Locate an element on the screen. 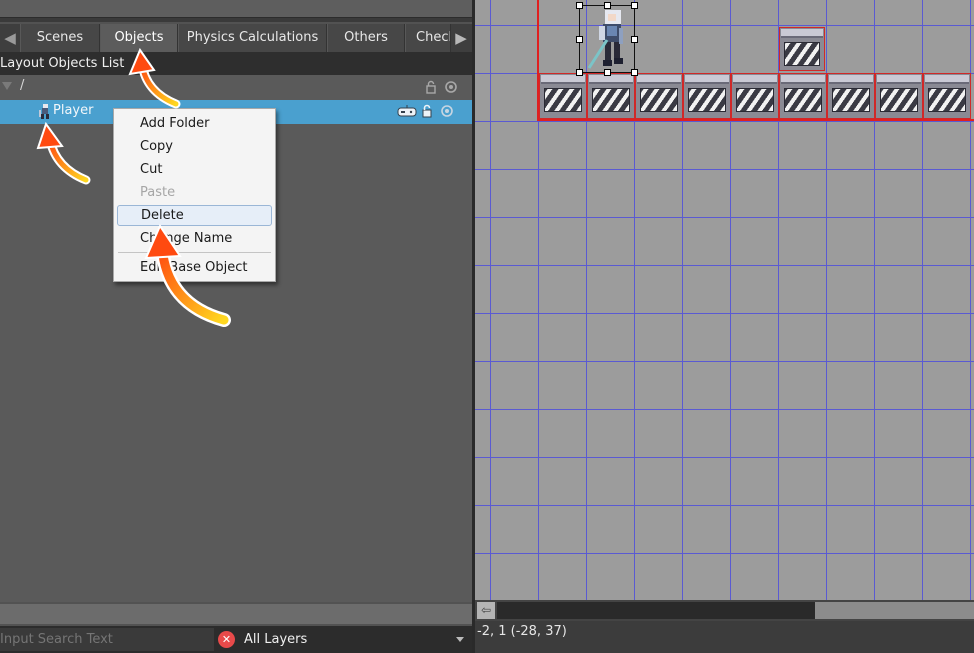 The height and width of the screenshot is (653, 974). list-horizontal-scrollbar is located at coordinates (236, 614).